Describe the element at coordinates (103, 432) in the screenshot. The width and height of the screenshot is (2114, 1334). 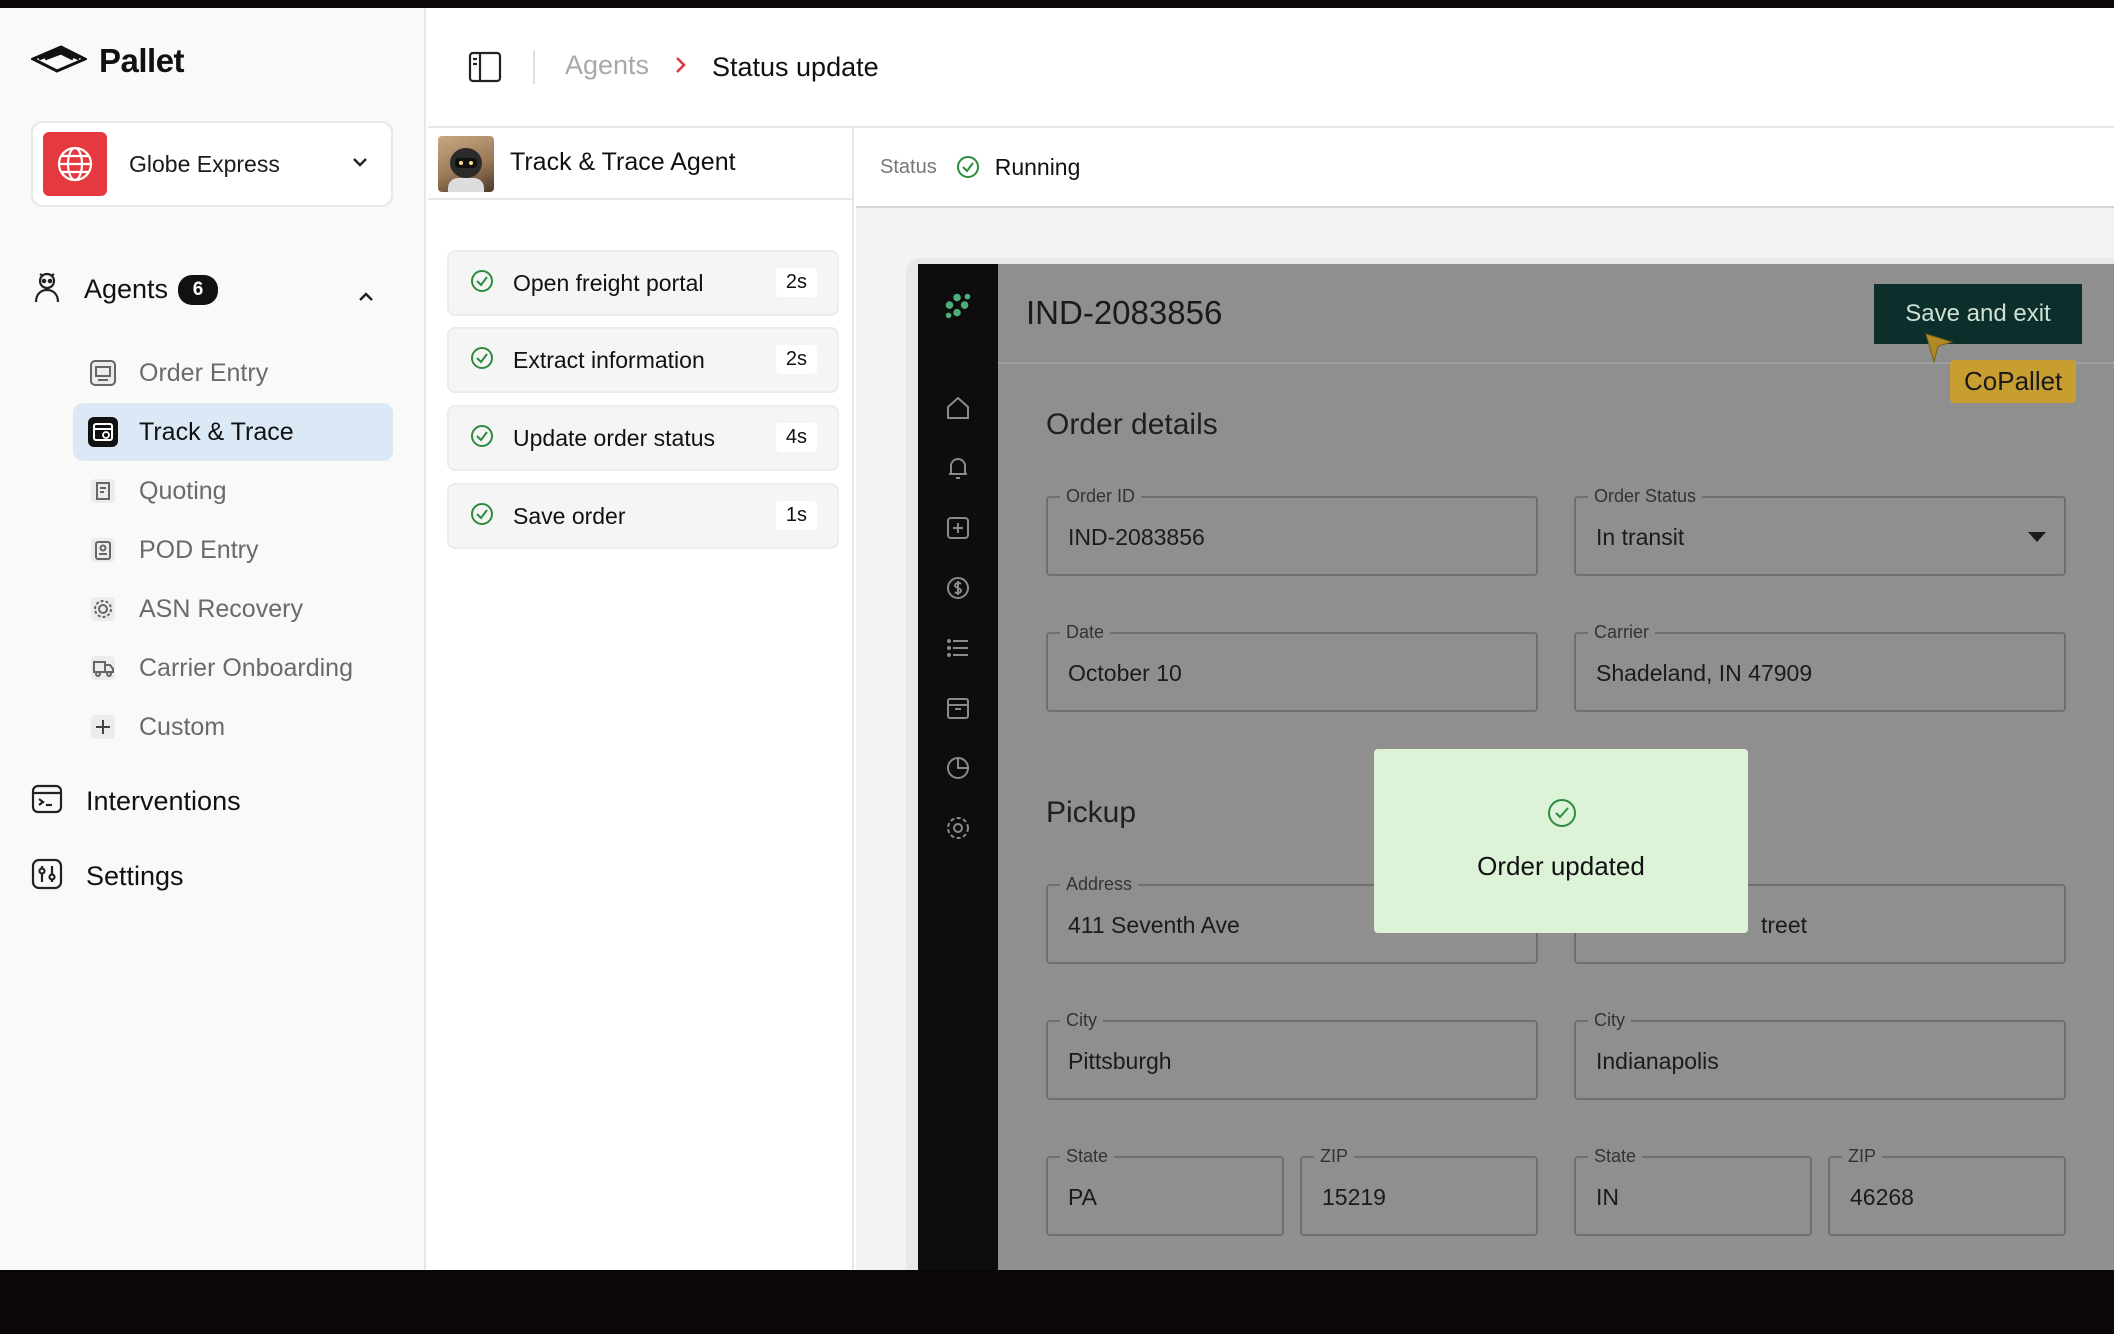
I see `track-trace-icon` at that location.